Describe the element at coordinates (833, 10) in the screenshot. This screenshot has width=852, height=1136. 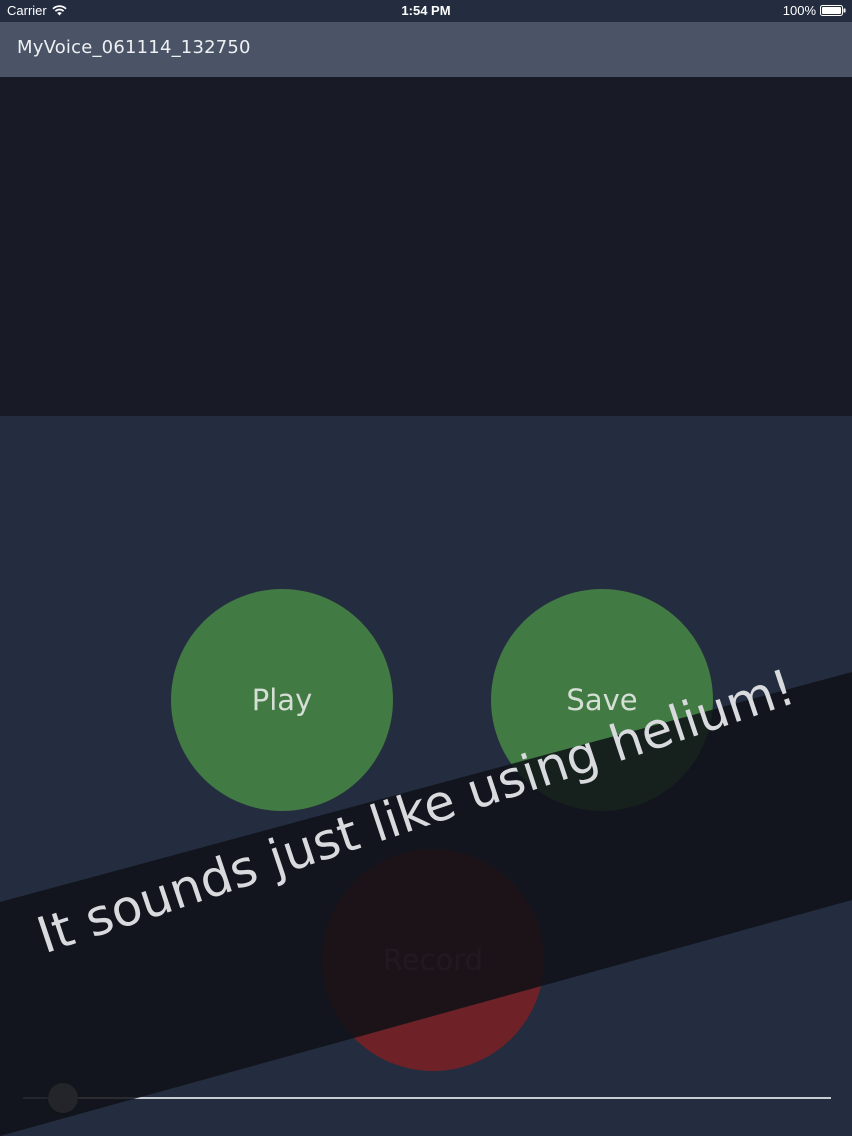
I see `battery-icon` at that location.